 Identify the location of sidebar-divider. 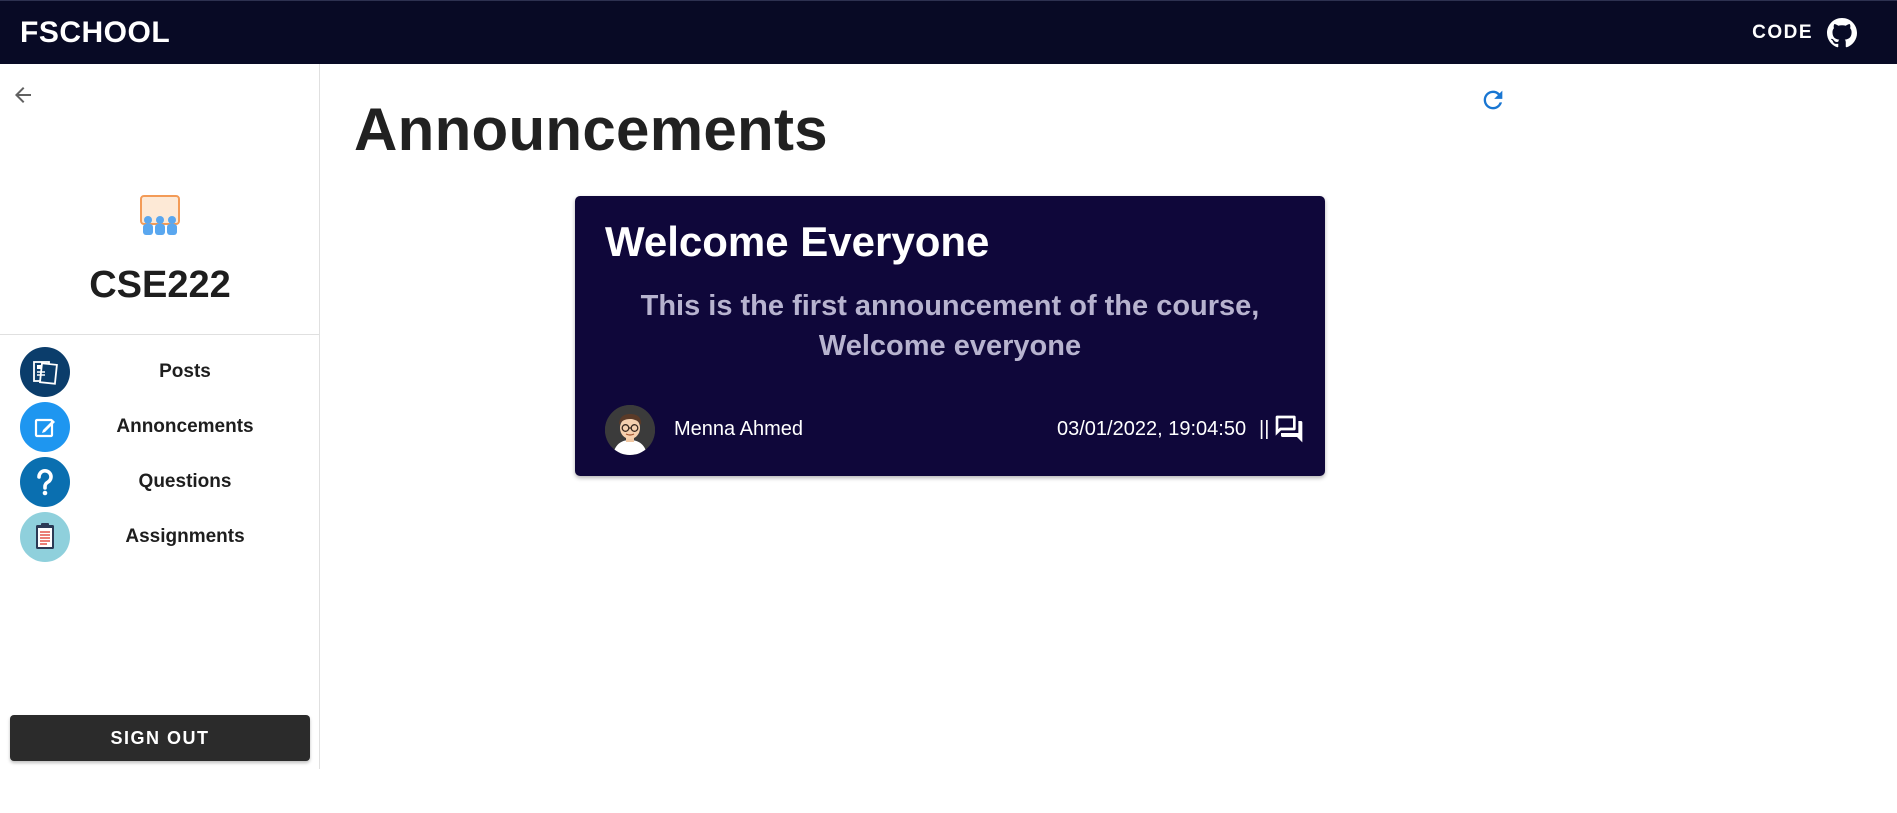
(160, 334).